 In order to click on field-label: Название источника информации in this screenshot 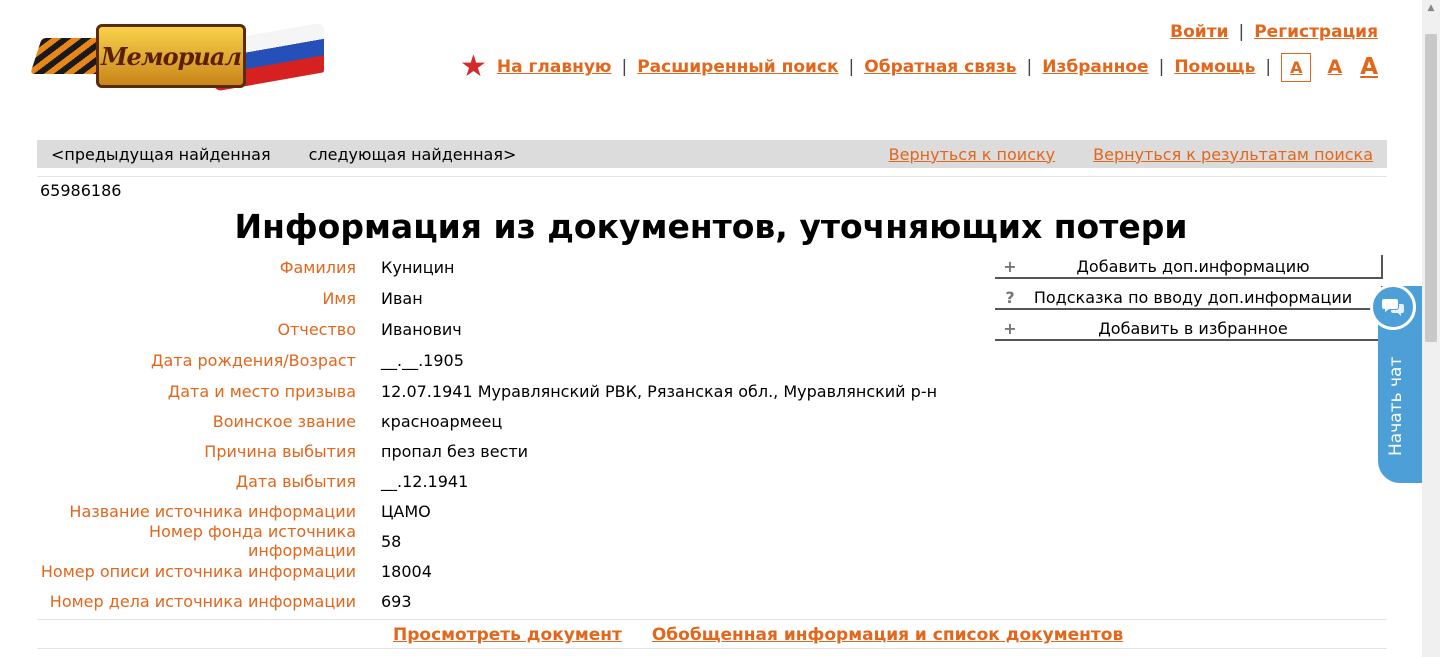, I will do `click(212, 511)`.